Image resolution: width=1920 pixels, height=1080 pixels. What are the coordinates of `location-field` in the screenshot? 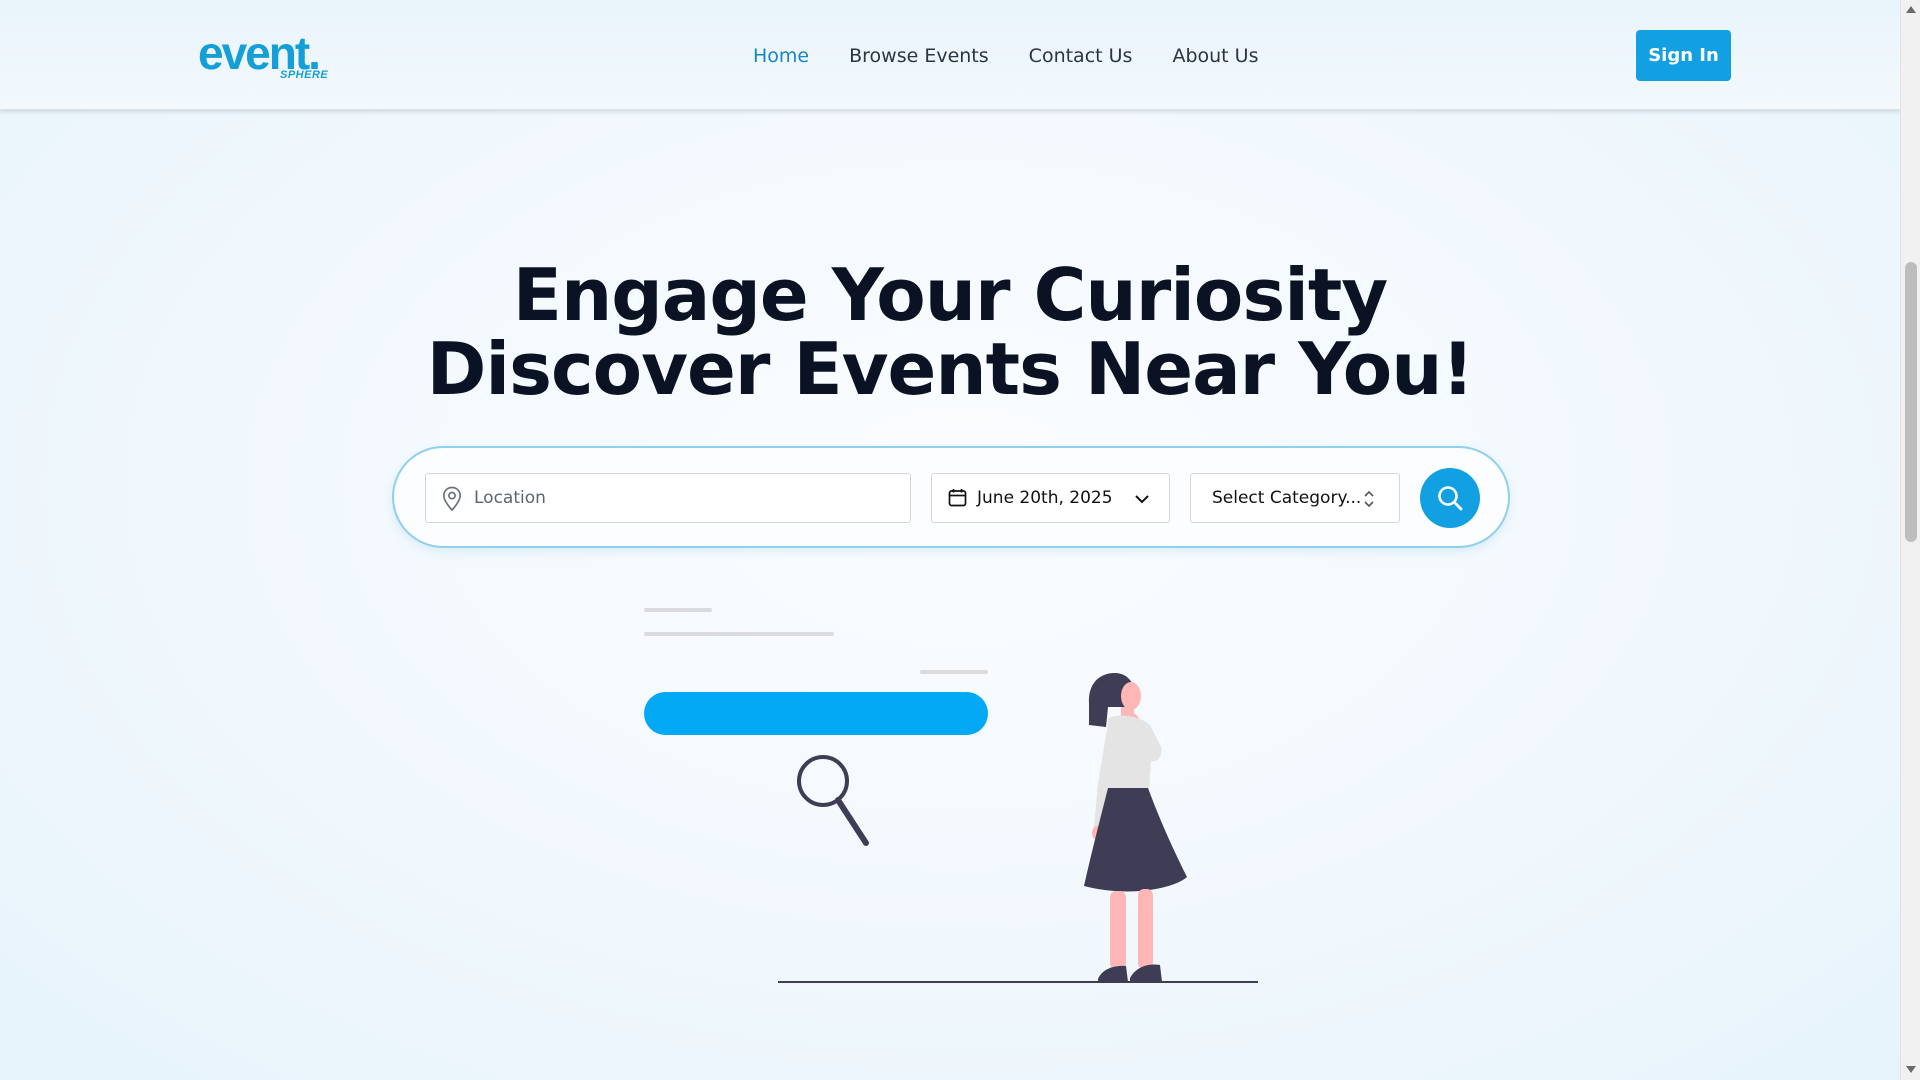 It's located at (668, 498).